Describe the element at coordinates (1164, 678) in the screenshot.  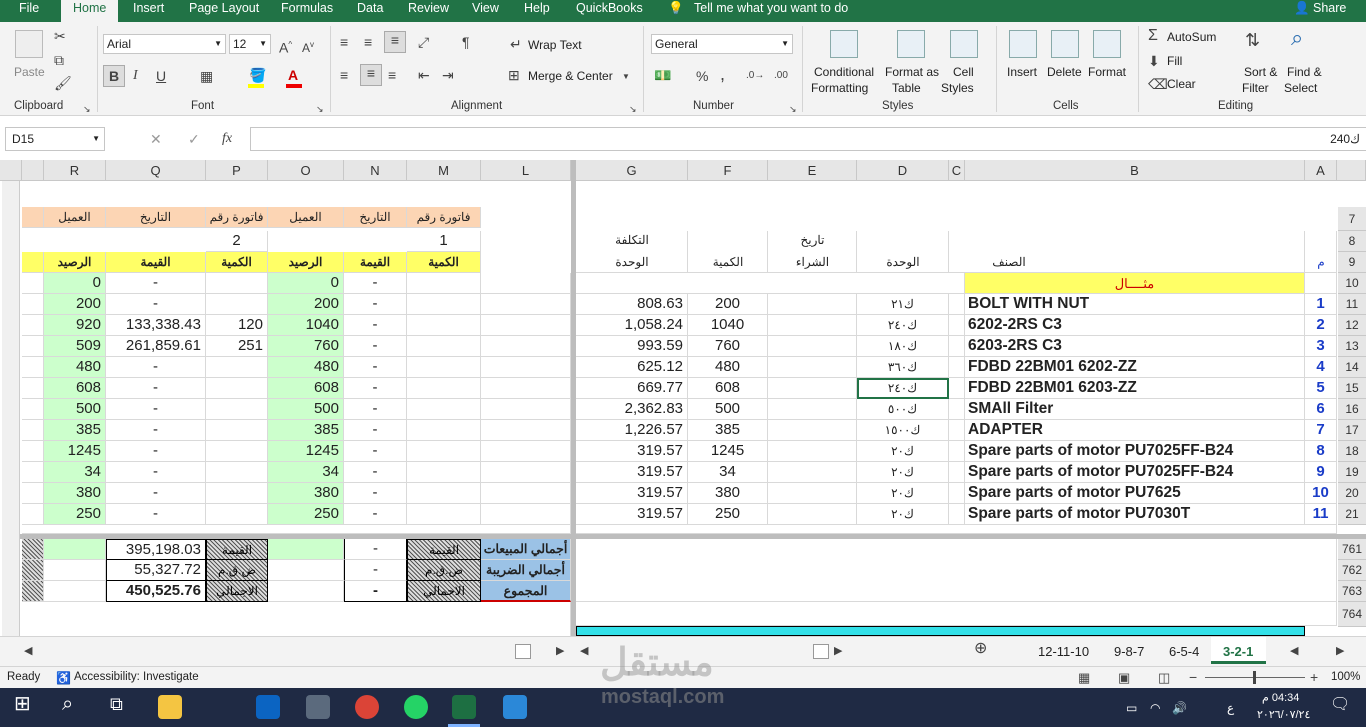
I see `page-break-view-icon: ◫` at that location.